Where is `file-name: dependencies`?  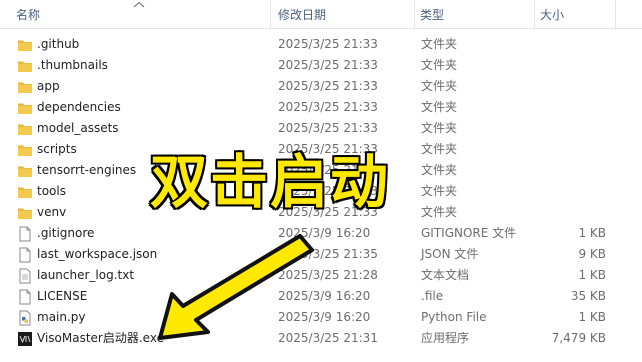
file-name: dependencies is located at coordinates (79, 107).